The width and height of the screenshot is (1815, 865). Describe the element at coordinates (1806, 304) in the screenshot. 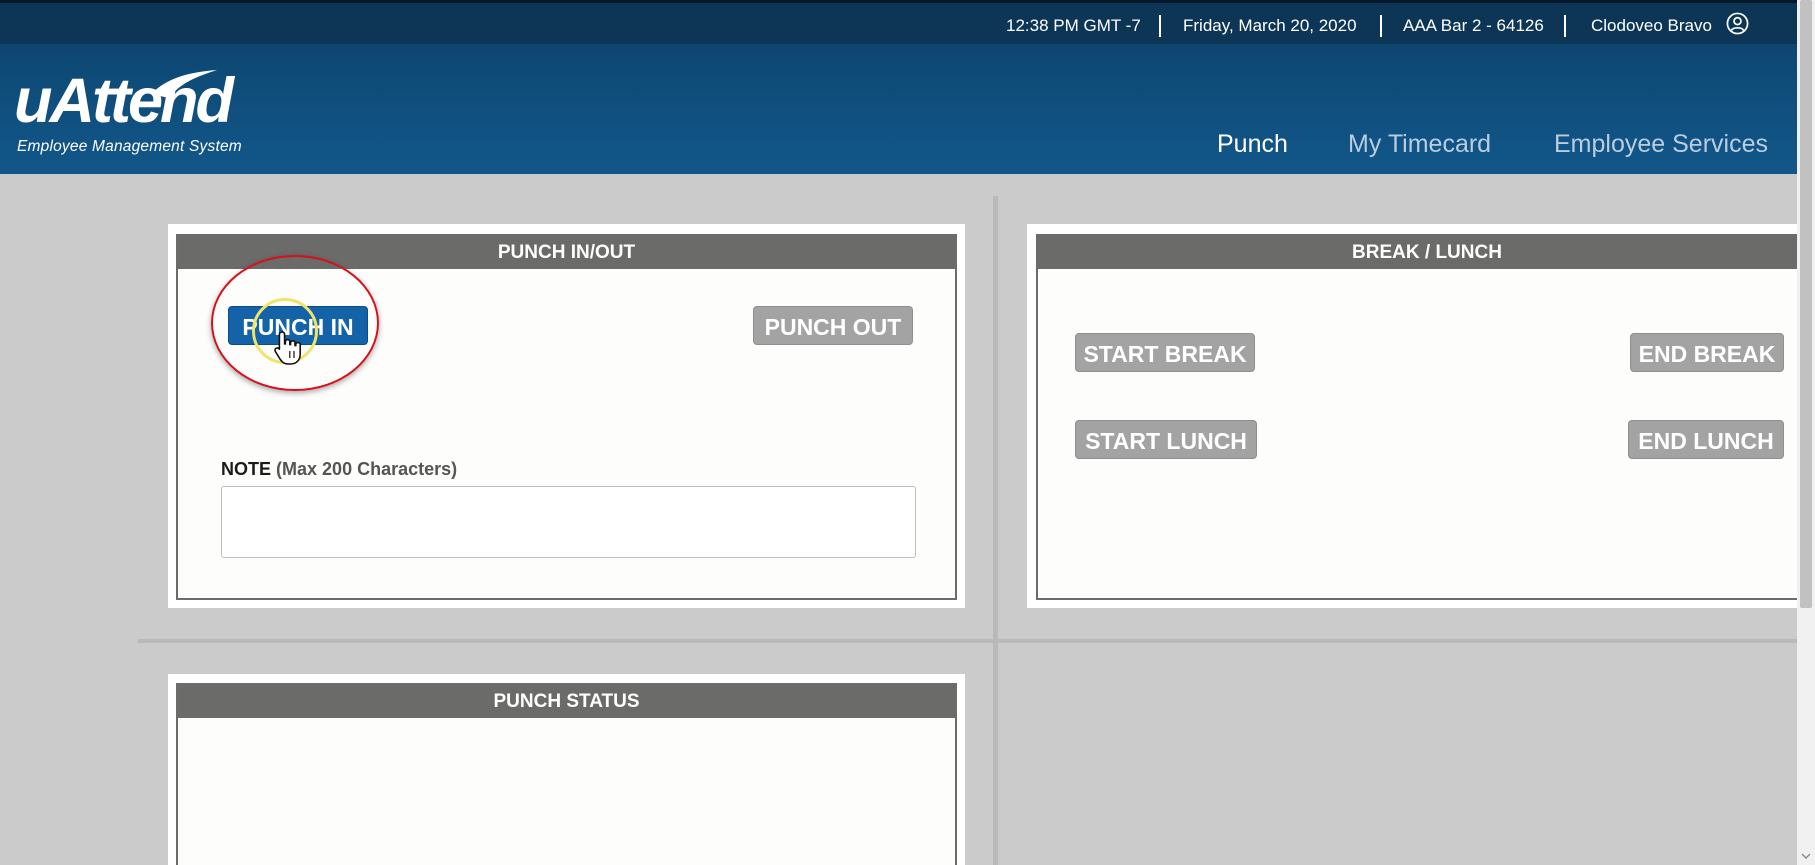

I see `scrollbar-thumb` at that location.